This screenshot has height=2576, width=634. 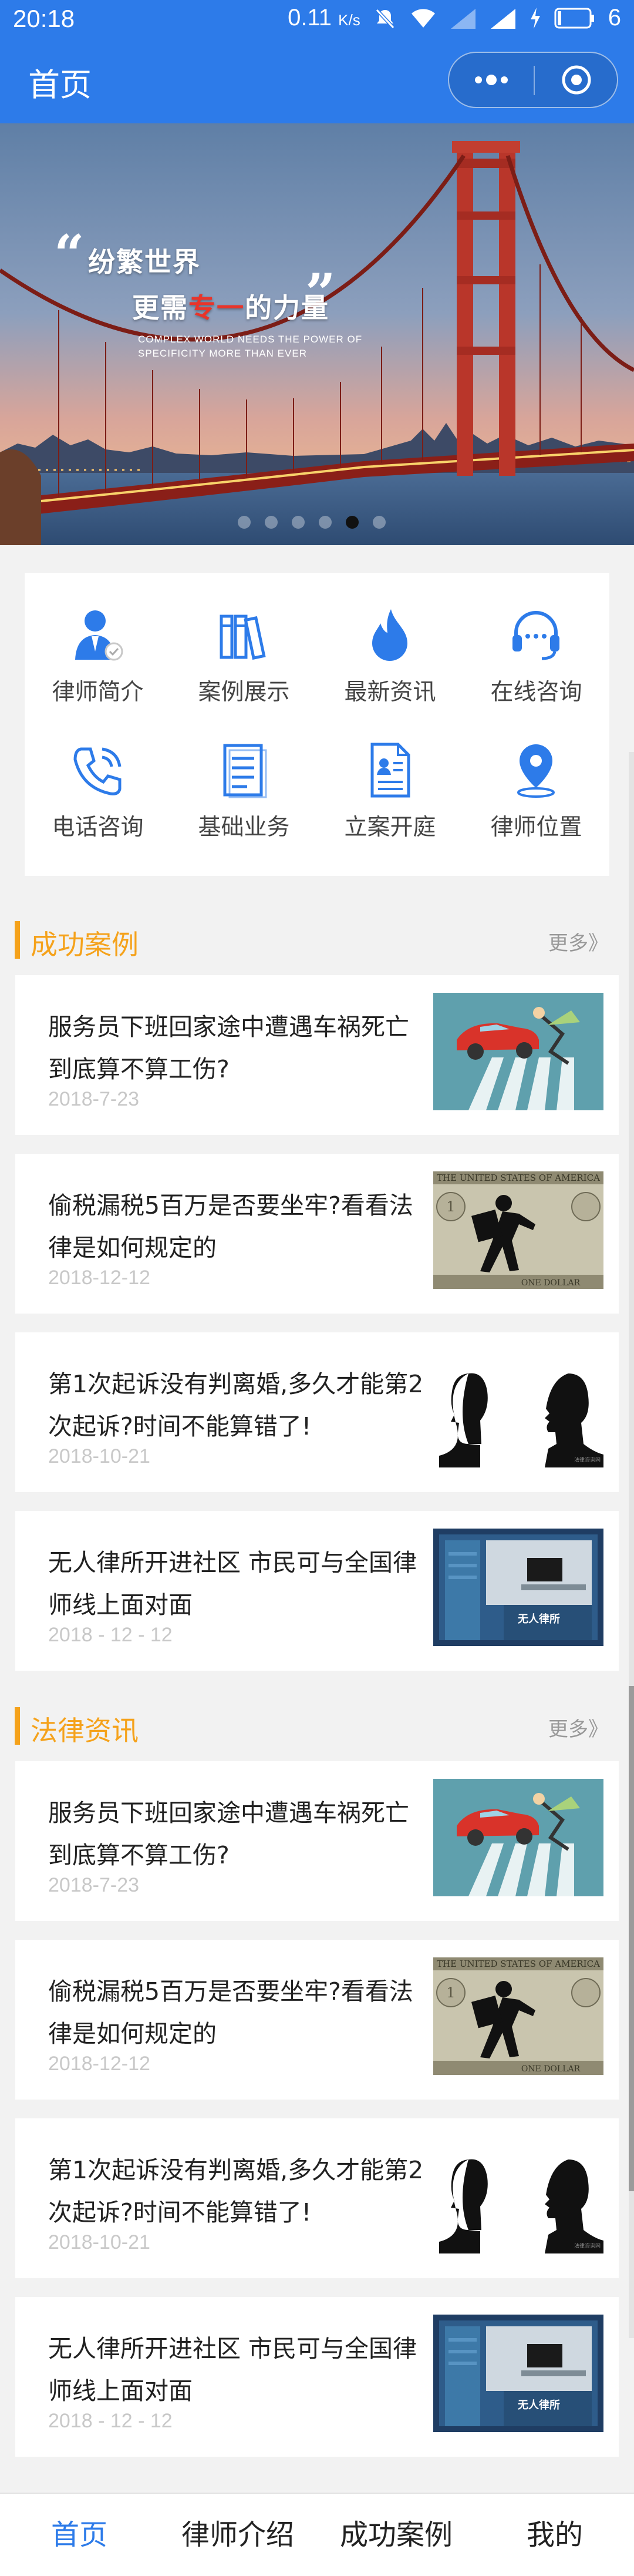 What do you see at coordinates (98, 641) in the screenshot?
I see `menu-item-1: 律师简介` at bounding box center [98, 641].